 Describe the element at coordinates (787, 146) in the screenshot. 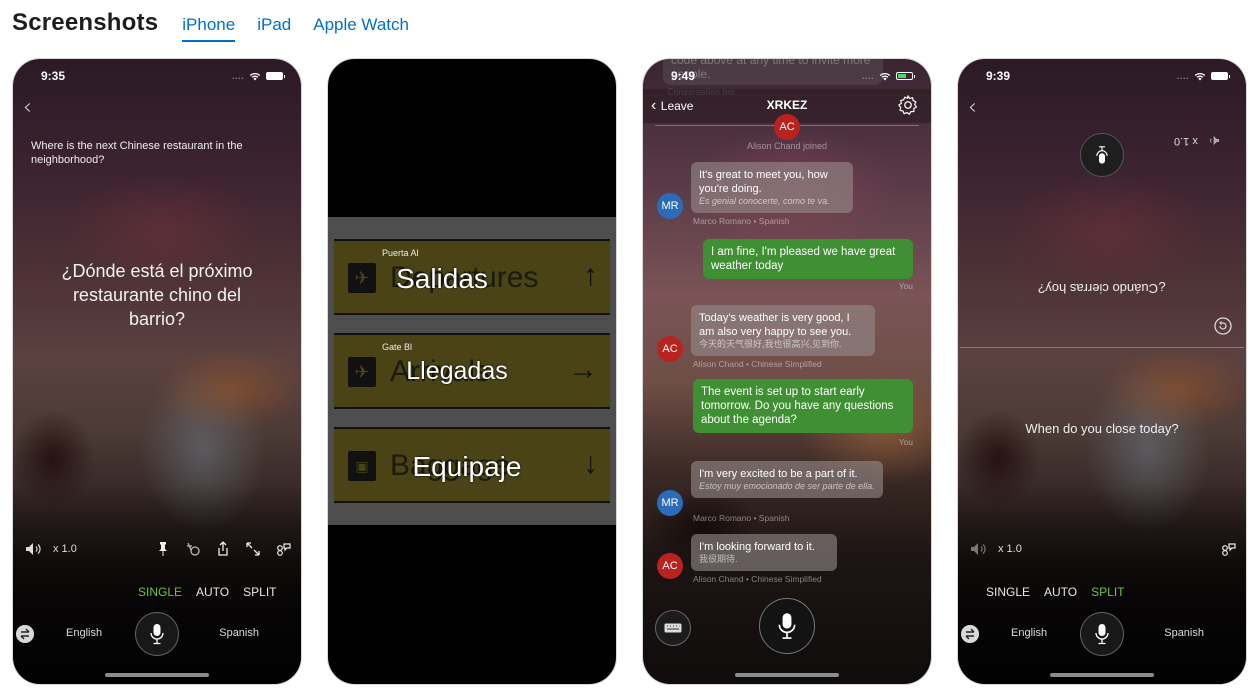

I see `system-message: Alison Chand joined` at that location.